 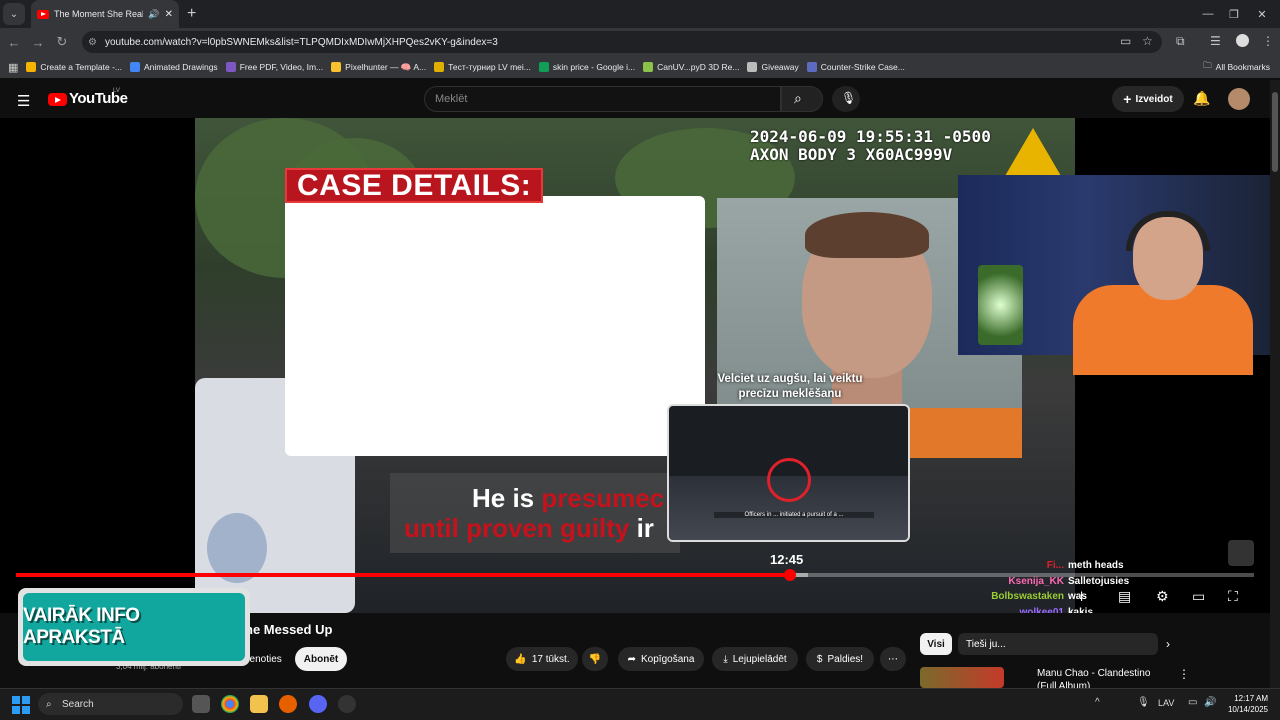 I want to click on firefox-icon, so click(x=288, y=704).